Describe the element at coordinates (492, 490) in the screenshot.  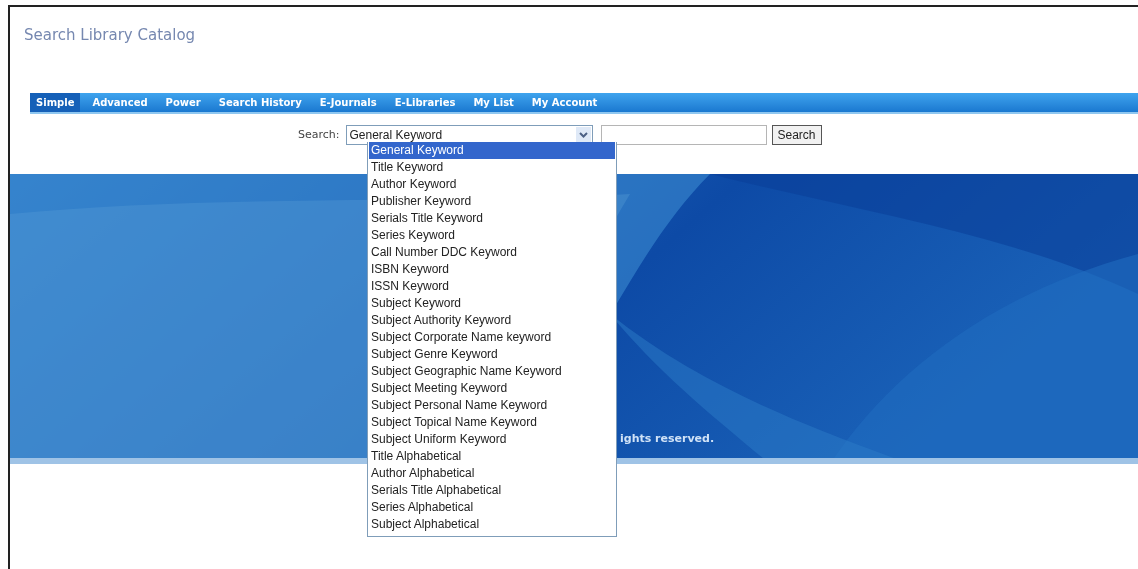
I see `dropdown-option: Serials Title Alphabetical` at that location.